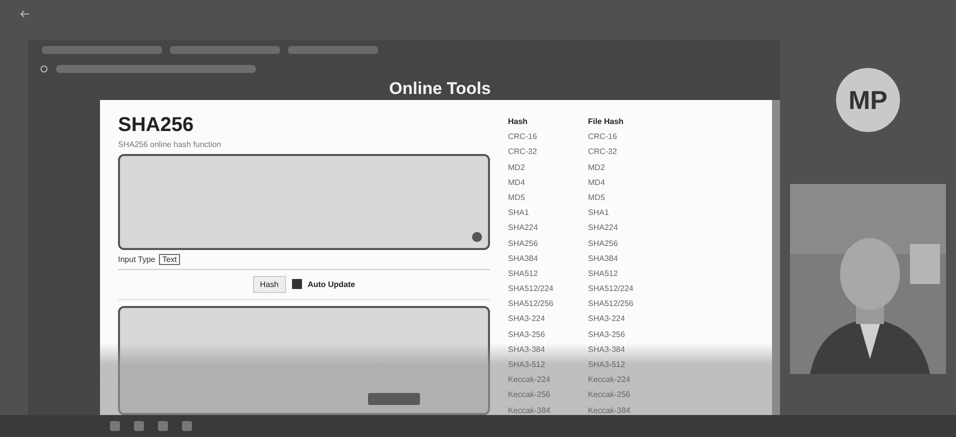 The image size is (956, 437). What do you see at coordinates (868, 100) in the screenshot?
I see `participant-avatar: MP` at bounding box center [868, 100].